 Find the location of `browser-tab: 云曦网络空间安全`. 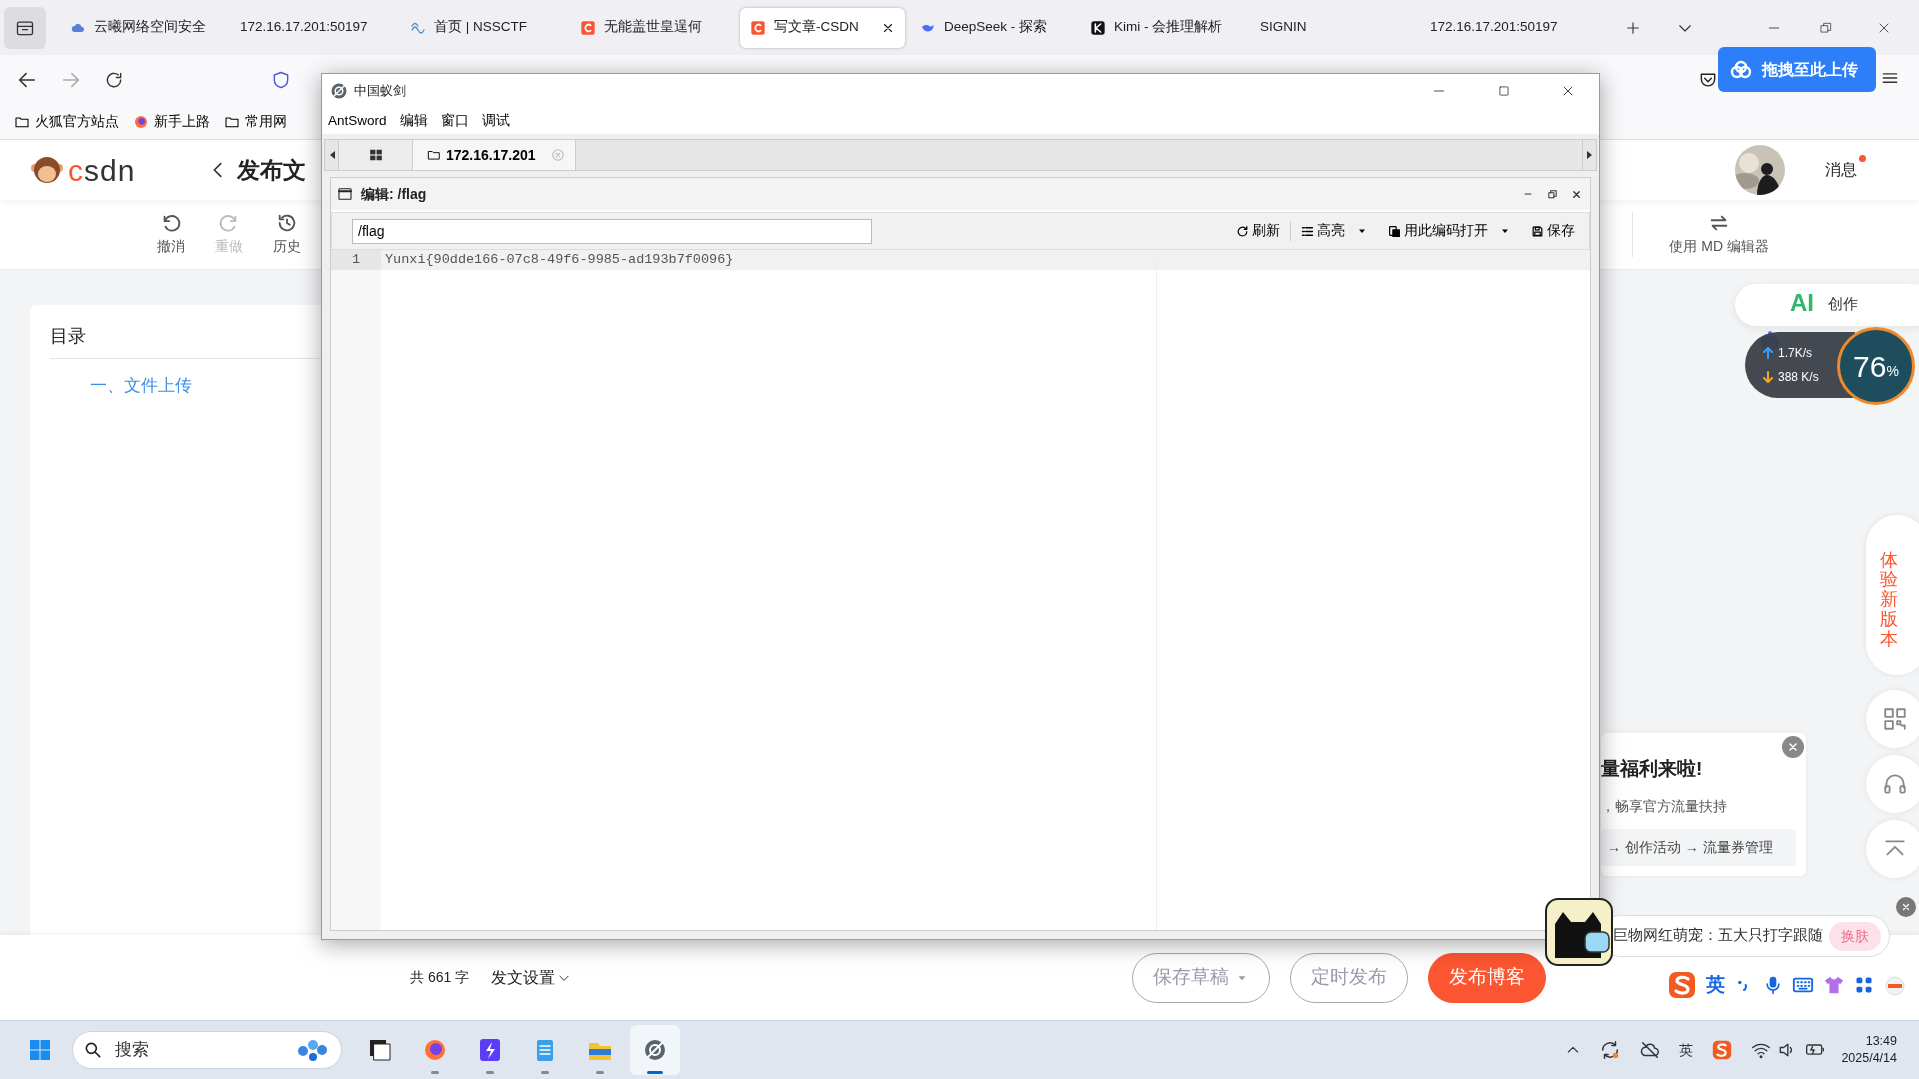

browser-tab: 云曦网络空间安全 is located at coordinates (142, 27).